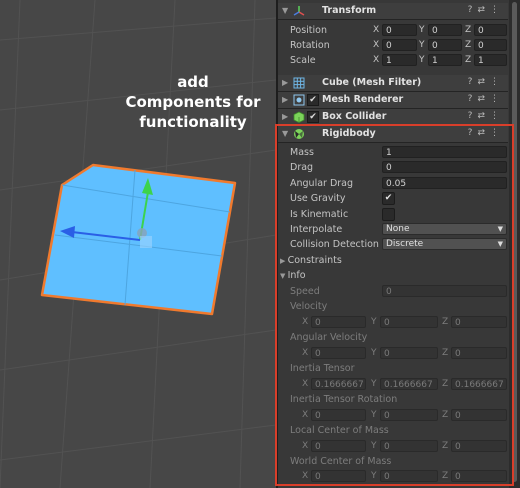  I want to click on velocity-x-field: 0, so click(338, 322).